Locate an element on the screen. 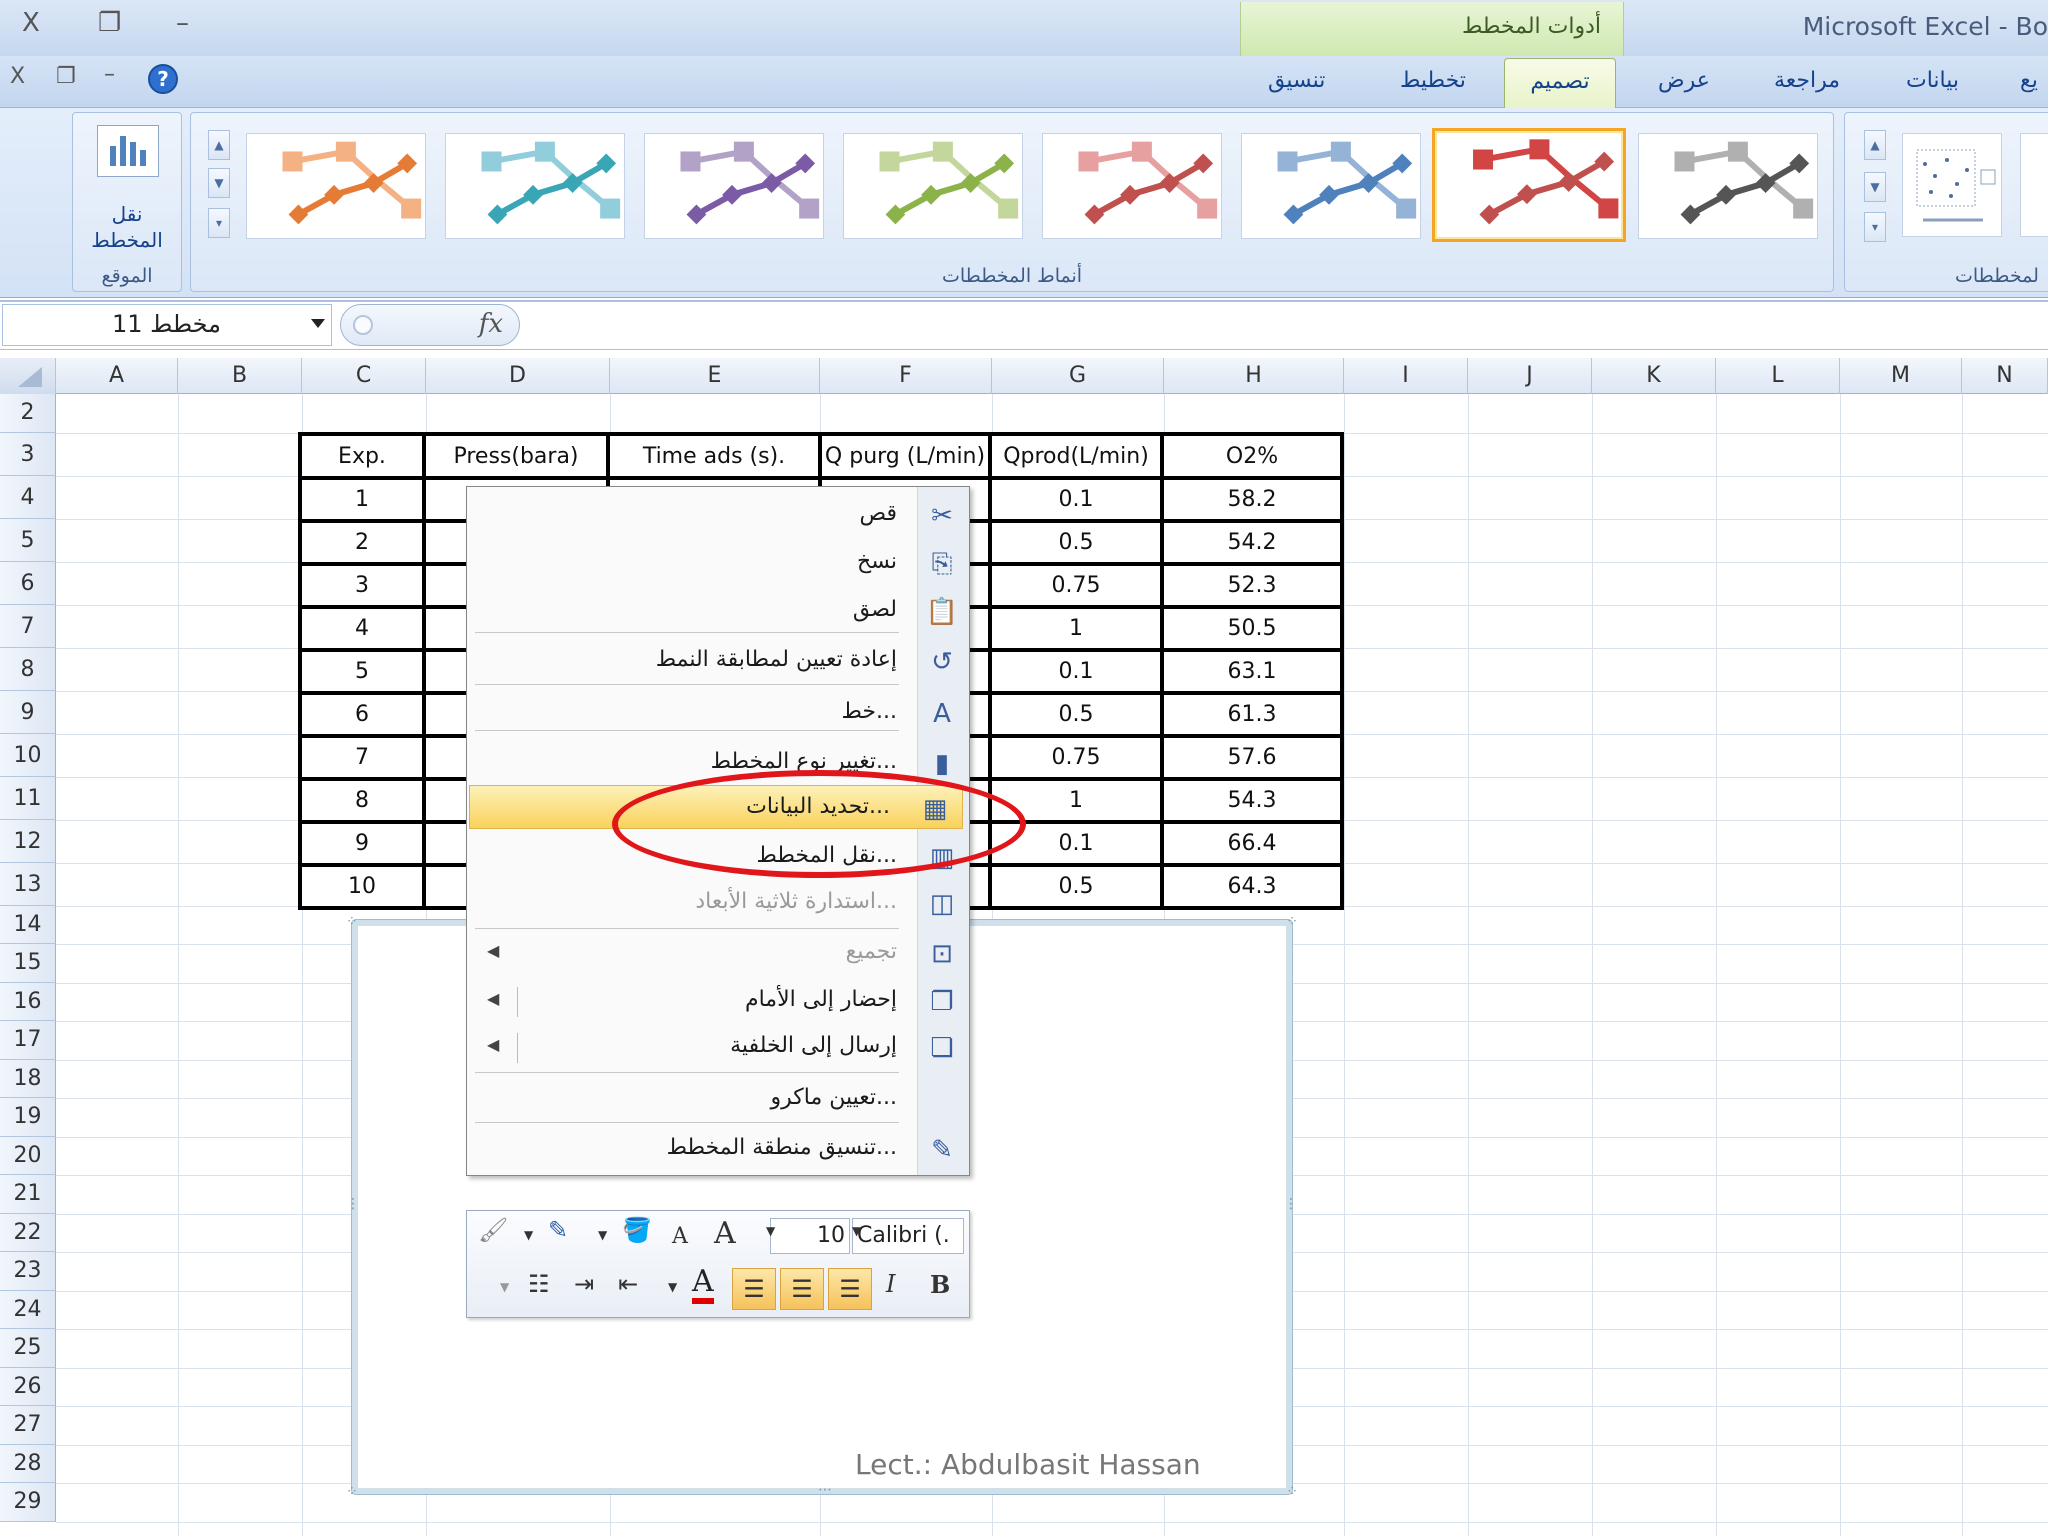 The width and height of the screenshot is (2048, 1536). font-name-box: Calibri (. is located at coordinates (908, 1236).